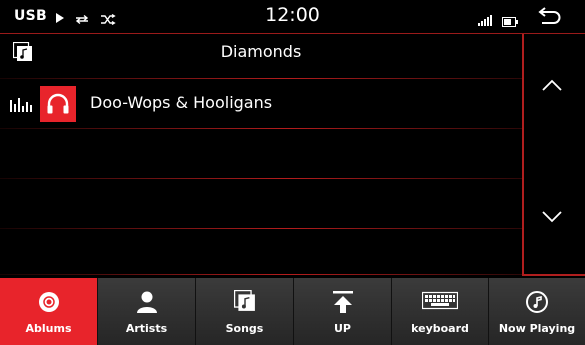 This screenshot has height=345, width=585. What do you see at coordinates (58, 104) in the screenshot?
I see `headphones-icon` at bounding box center [58, 104].